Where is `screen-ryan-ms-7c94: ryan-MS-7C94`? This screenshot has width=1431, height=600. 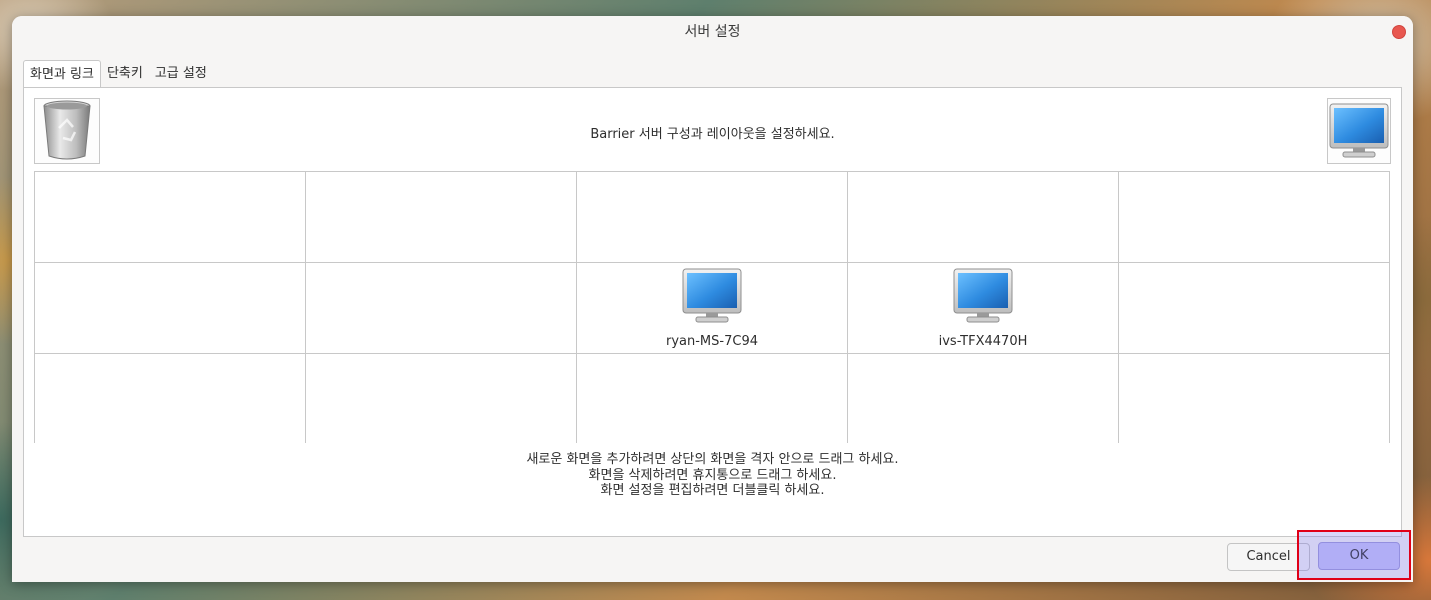
screen-ryan-ms-7c94: ryan-MS-7C94 is located at coordinates (712, 308).